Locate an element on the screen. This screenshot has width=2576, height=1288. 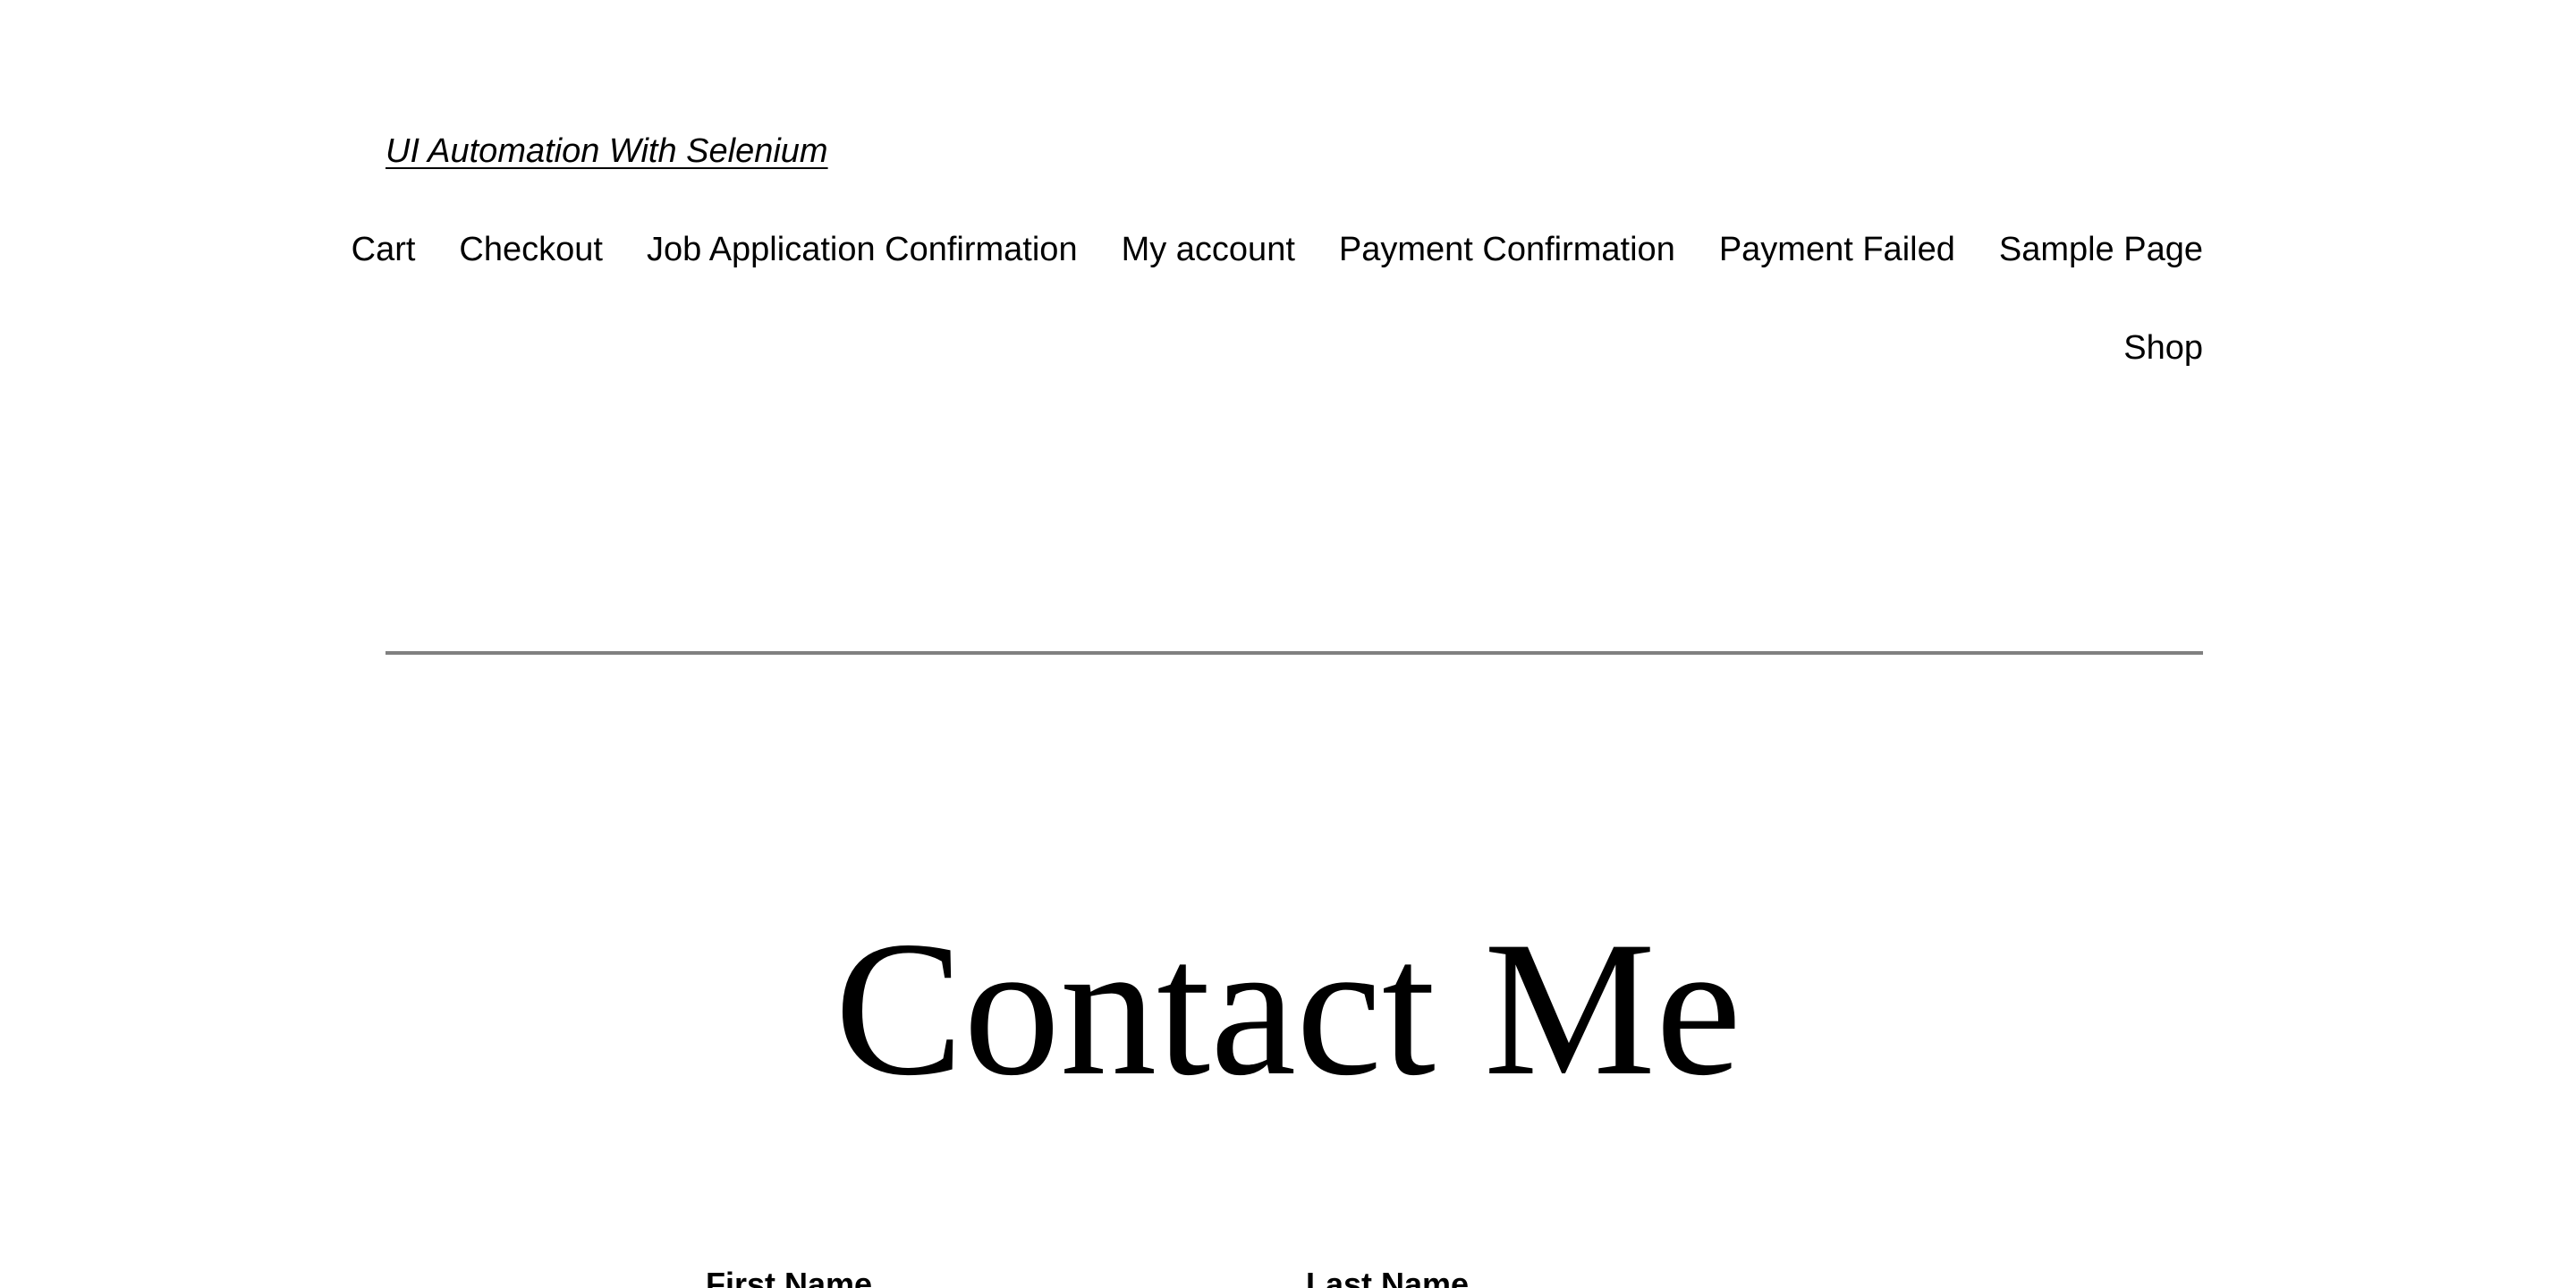
nav-item-checkout: Checkout is located at coordinates (531, 250).